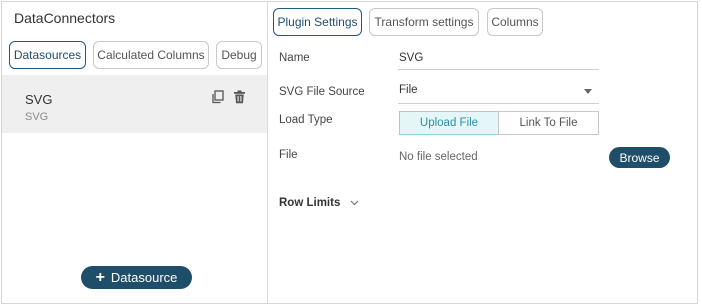  Describe the element at coordinates (294, 58) in the screenshot. I see `name-label: Name` at that location.